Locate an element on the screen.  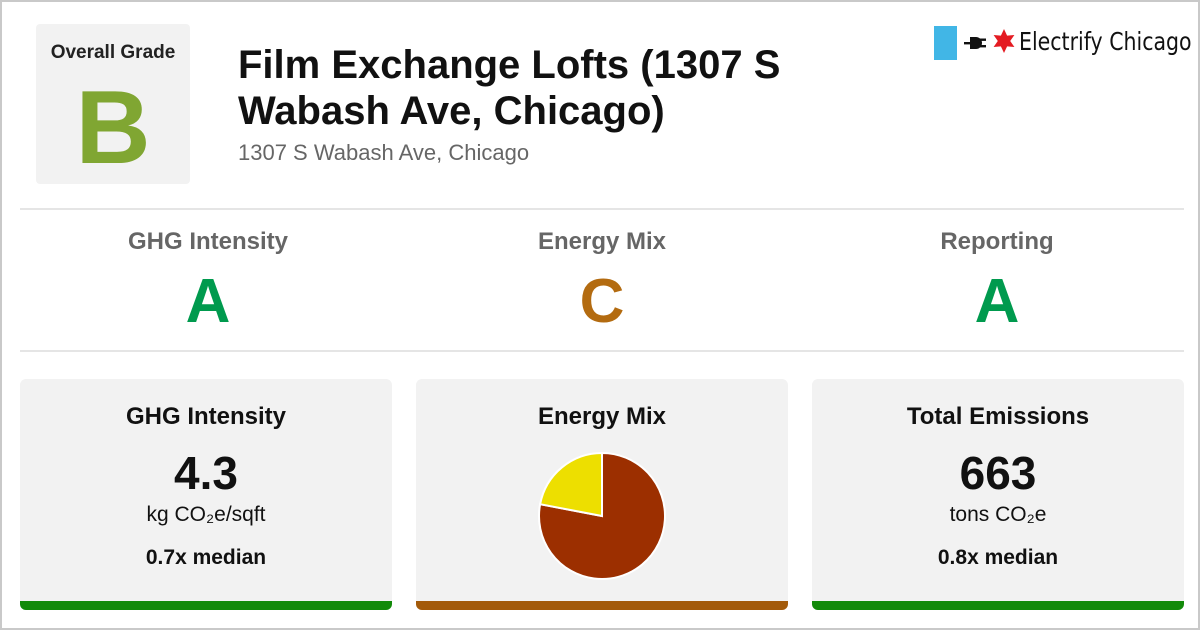
chicago-flag-icon is located at coordinates (945, 43).